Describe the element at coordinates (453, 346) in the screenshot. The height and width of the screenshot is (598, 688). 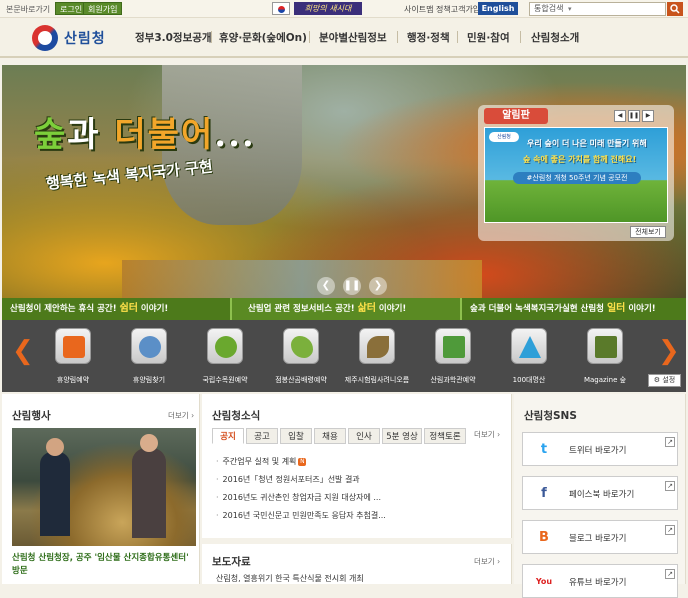
I see `building-icon` at that location.